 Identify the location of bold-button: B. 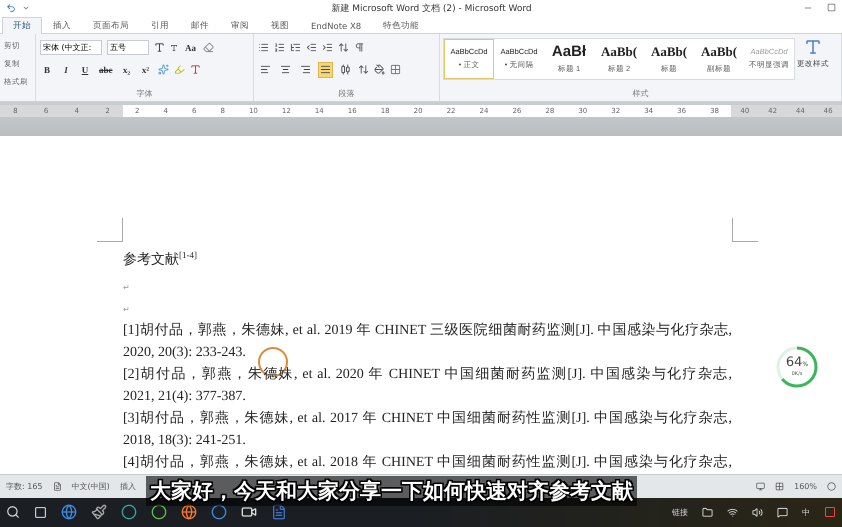
(47, 70).